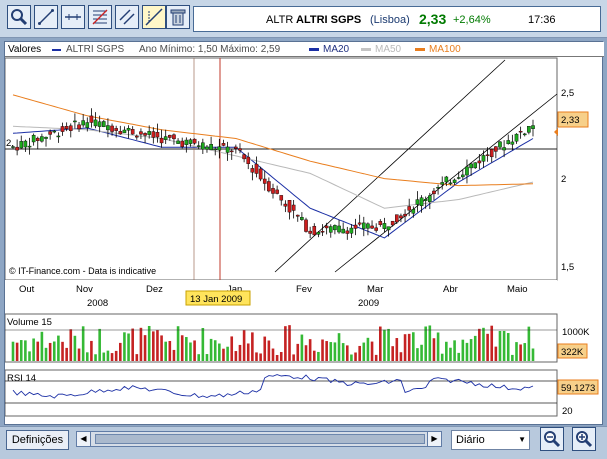  I want to click on fibonacci-icon, so click(100, 17).